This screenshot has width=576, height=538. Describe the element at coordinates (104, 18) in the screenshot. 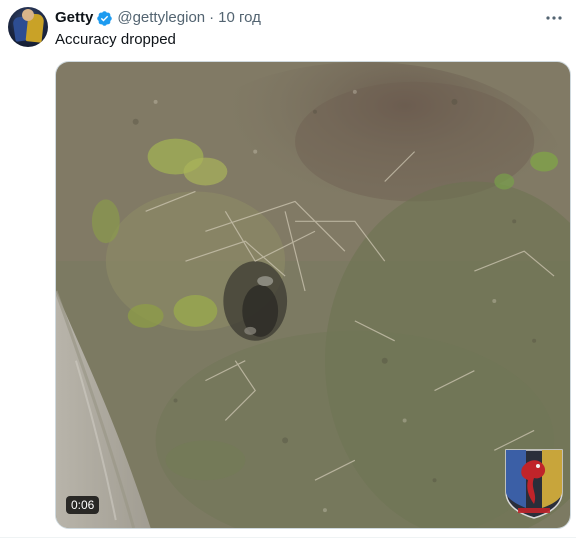

I see `verified-badge-icon` at that location.